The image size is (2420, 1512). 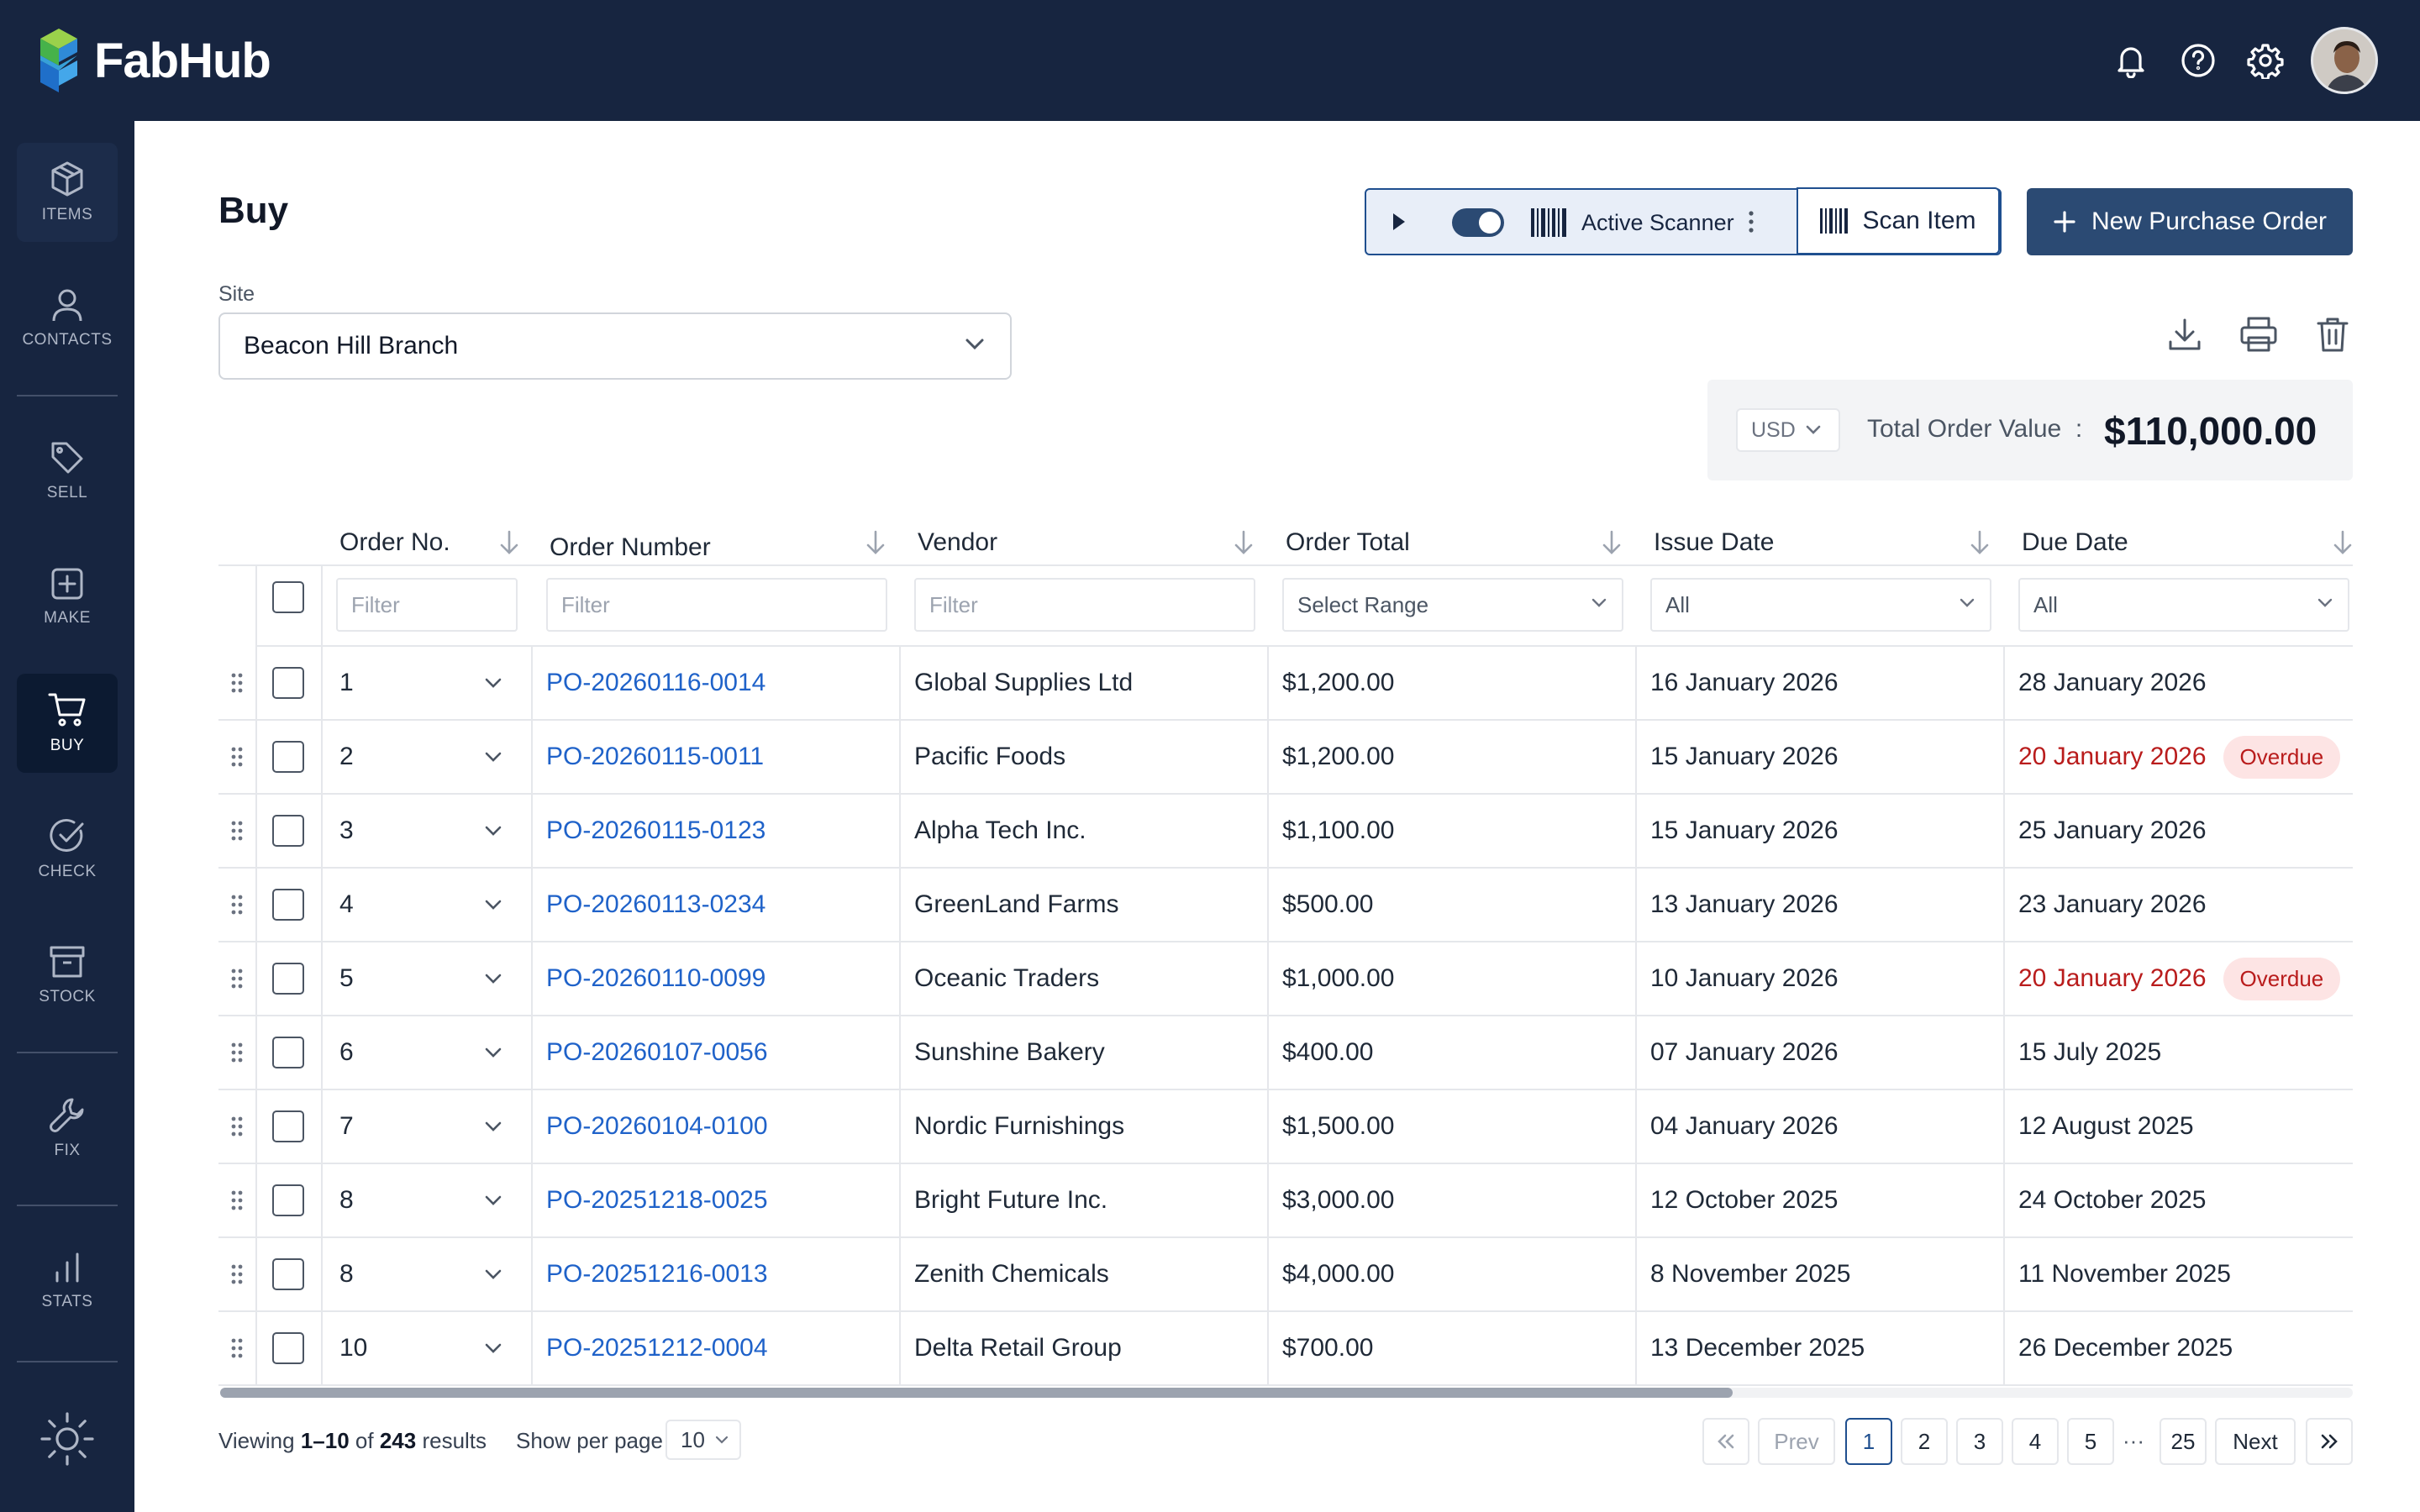 I want to click on select-all-checkbox, so click(x=288, y=597).